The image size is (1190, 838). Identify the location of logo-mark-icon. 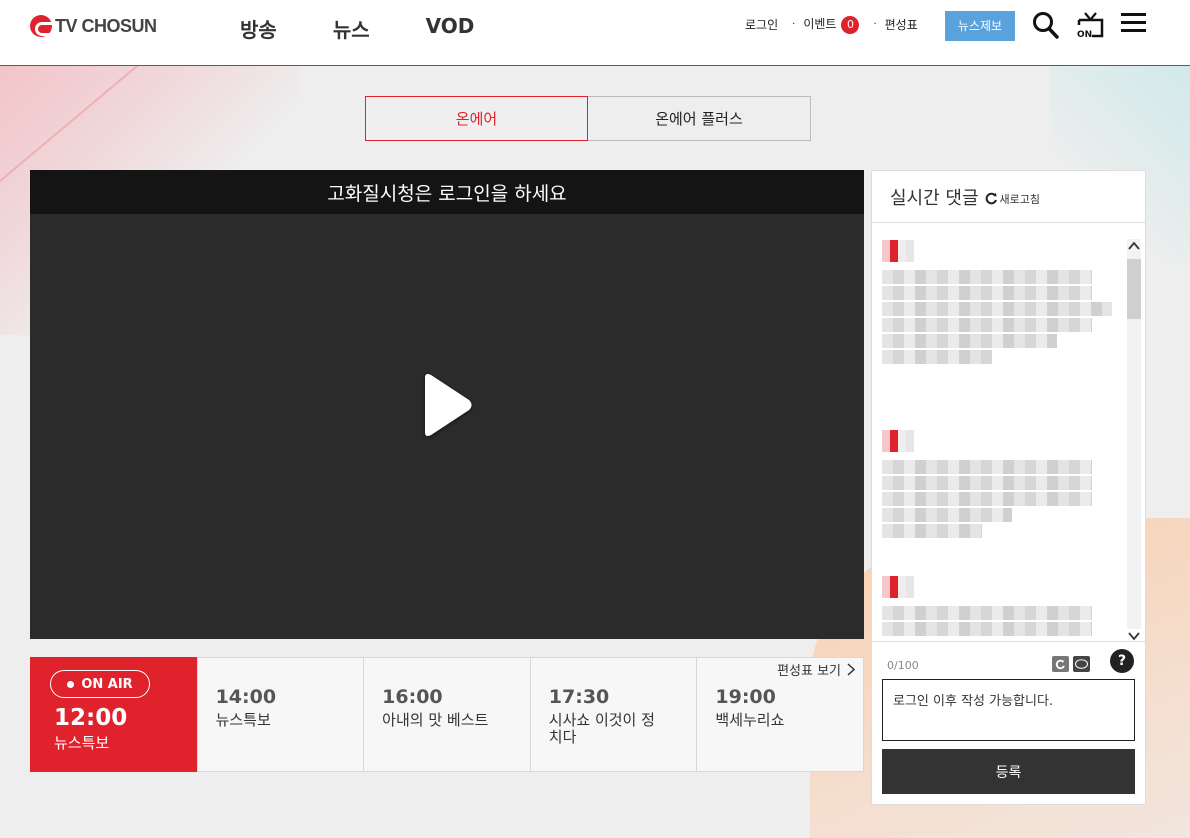
(41, 26).